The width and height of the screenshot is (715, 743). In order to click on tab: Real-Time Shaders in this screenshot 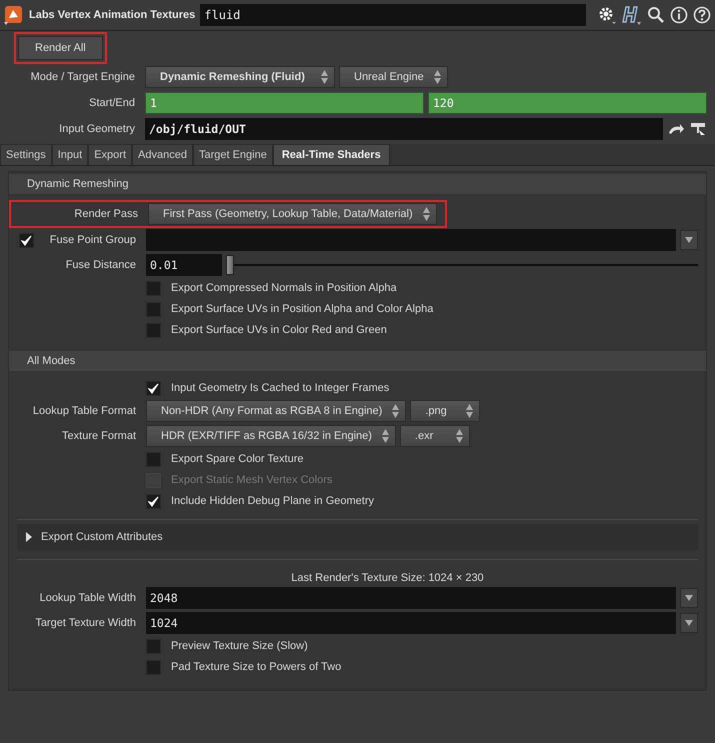, I will do `click(331, 154)`.